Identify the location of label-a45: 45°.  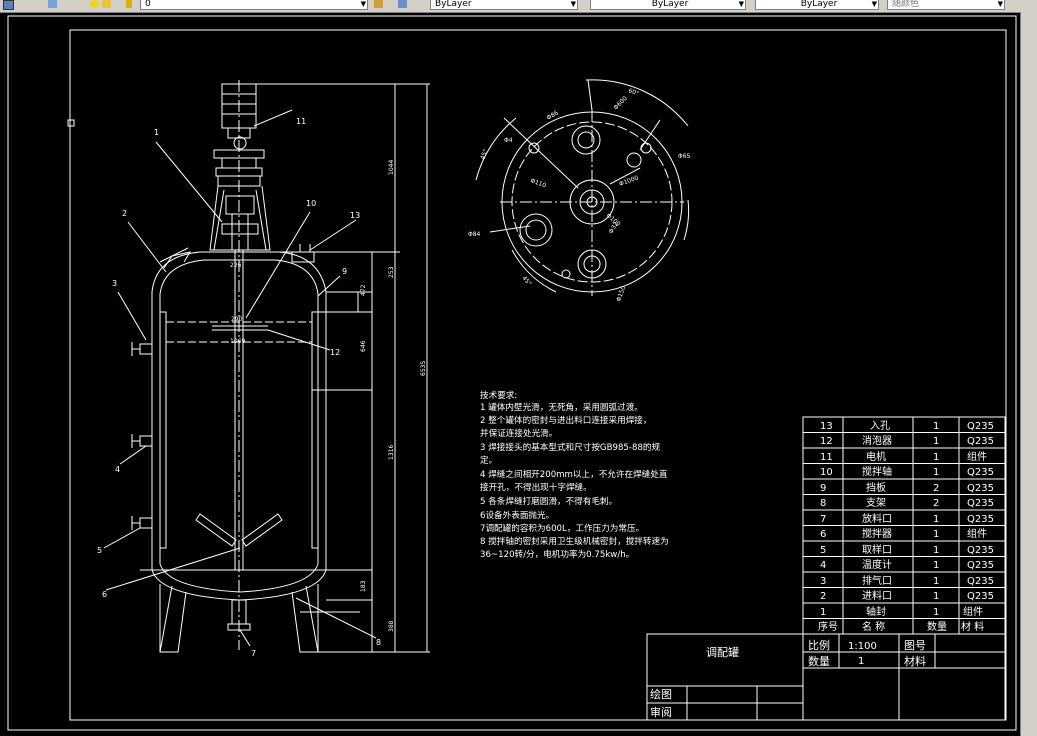
(484, 154).